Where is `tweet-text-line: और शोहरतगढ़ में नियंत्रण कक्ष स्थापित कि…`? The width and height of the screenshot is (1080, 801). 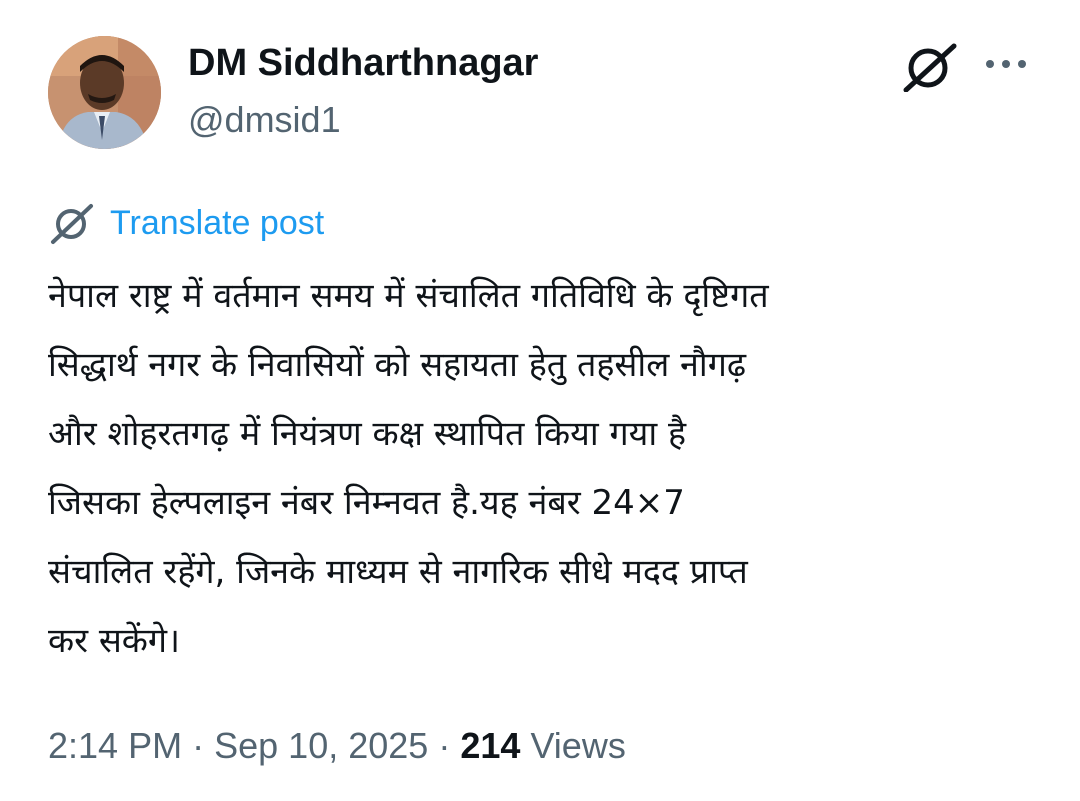
tweet-text-line: और शोहरतगढ़ में नियंत्रण कक्ष स्थापित कि… is located at coordinates (367, 434).